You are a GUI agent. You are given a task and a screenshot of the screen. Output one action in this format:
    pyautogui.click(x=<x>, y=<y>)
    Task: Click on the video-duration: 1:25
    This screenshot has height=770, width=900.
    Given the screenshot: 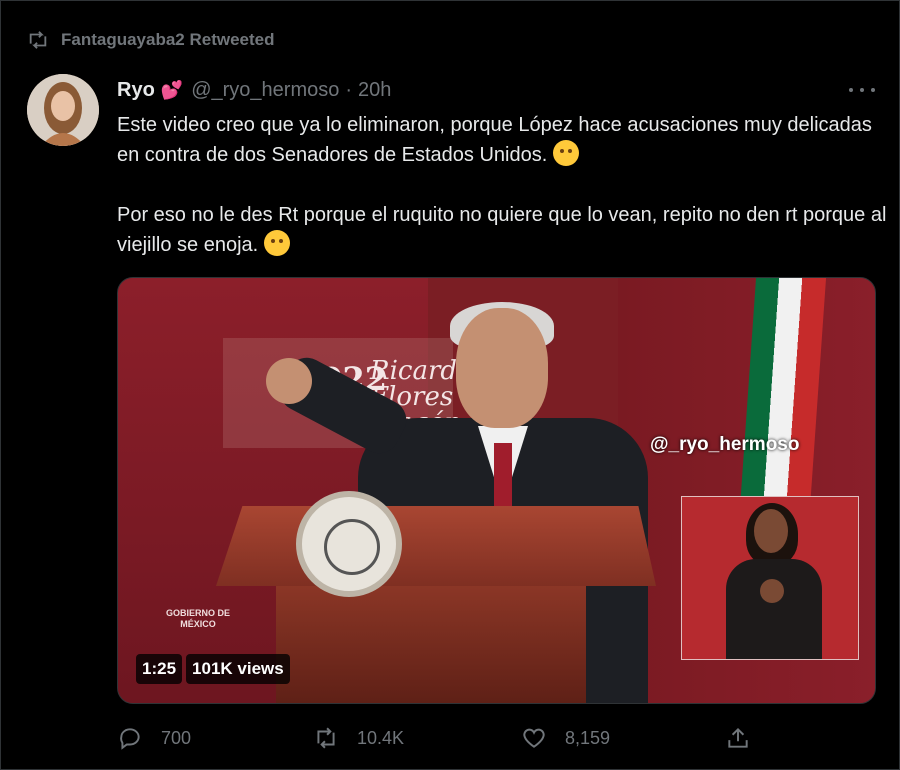 What is the action you would take?
    pyautogui.click(x=159, y=669)
    